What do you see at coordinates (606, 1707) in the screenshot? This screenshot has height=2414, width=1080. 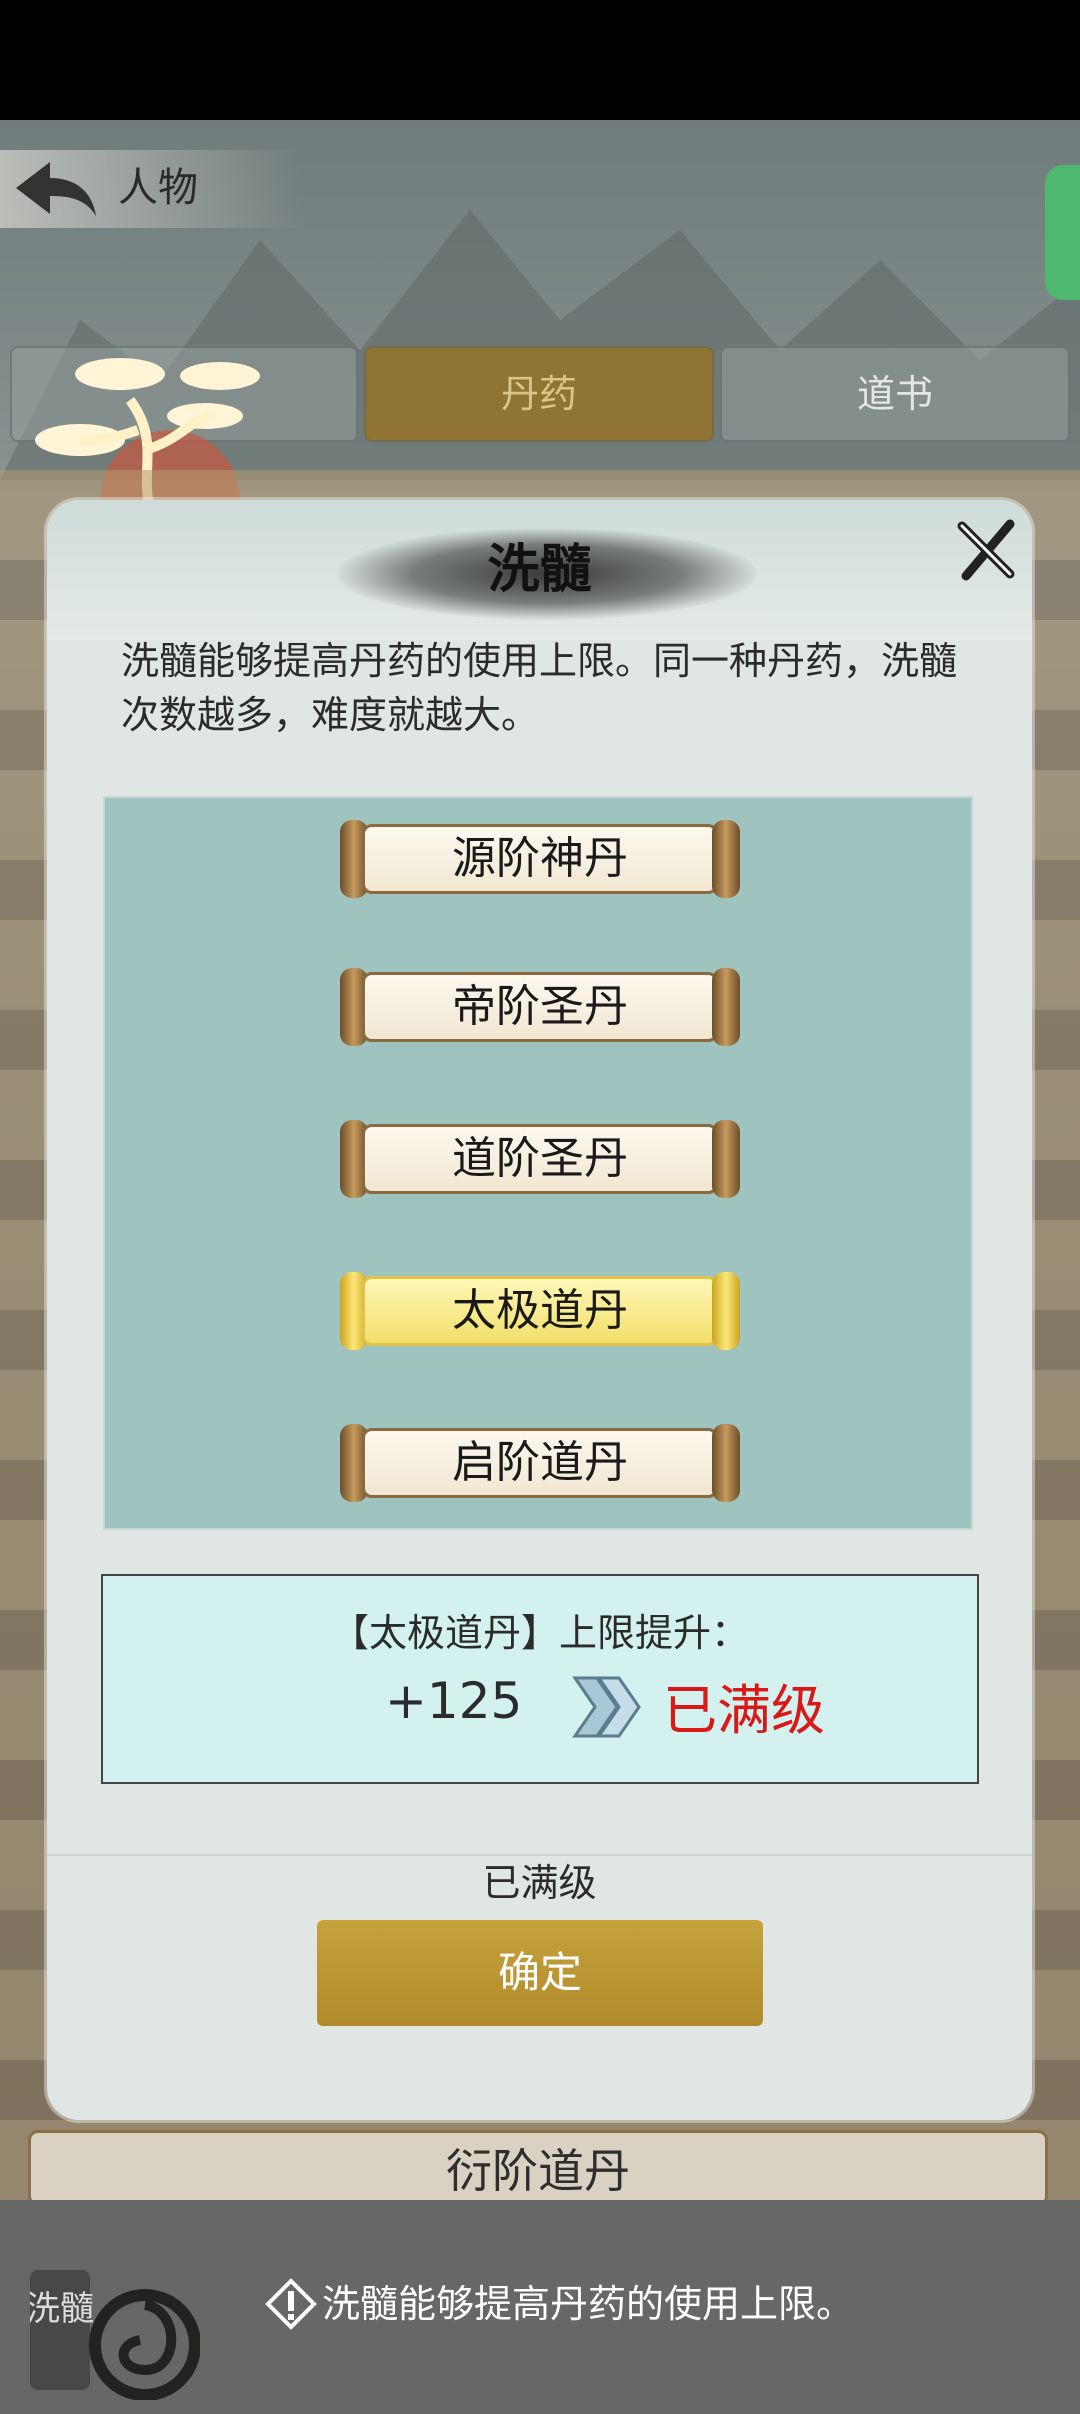 I see `double-chevron-right-icon` at bounding box center [606, 1707].